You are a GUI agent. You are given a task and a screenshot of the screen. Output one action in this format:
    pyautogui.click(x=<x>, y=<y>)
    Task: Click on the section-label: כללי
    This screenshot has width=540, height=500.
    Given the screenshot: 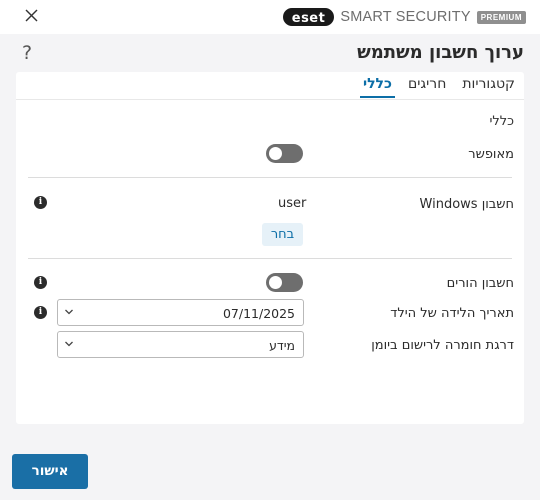 What is the action you would take?
    pyautogui.click(x=501, y=121)
    